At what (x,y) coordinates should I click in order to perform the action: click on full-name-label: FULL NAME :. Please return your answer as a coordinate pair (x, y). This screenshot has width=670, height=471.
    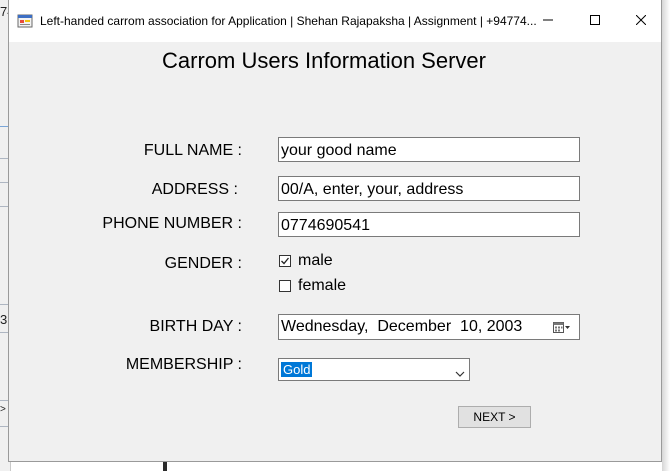
    Looking at the image, I should click on (192, 150).